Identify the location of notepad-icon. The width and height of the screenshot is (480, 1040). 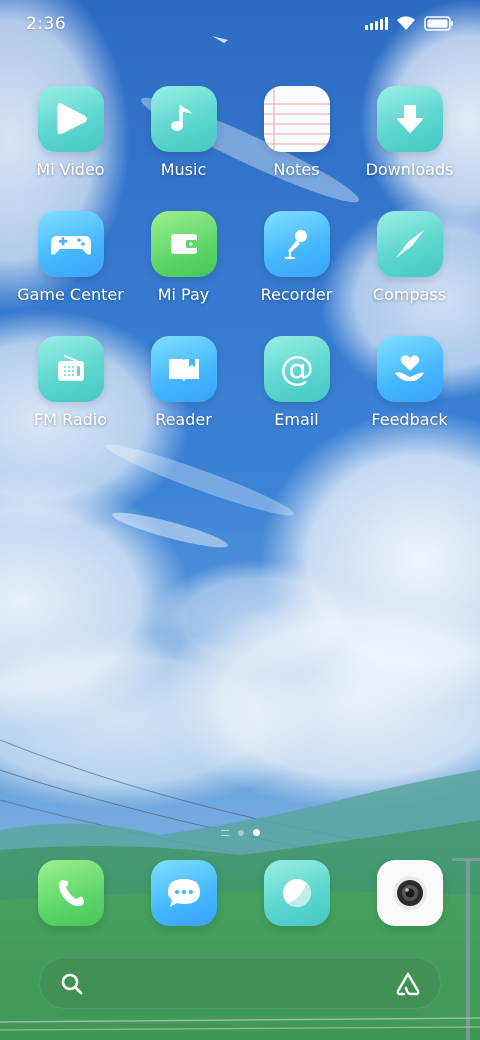
(296, 119).